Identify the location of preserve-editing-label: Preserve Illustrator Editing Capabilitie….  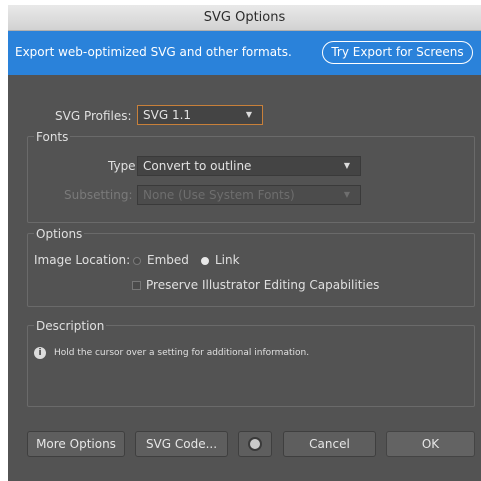
(262, 285).